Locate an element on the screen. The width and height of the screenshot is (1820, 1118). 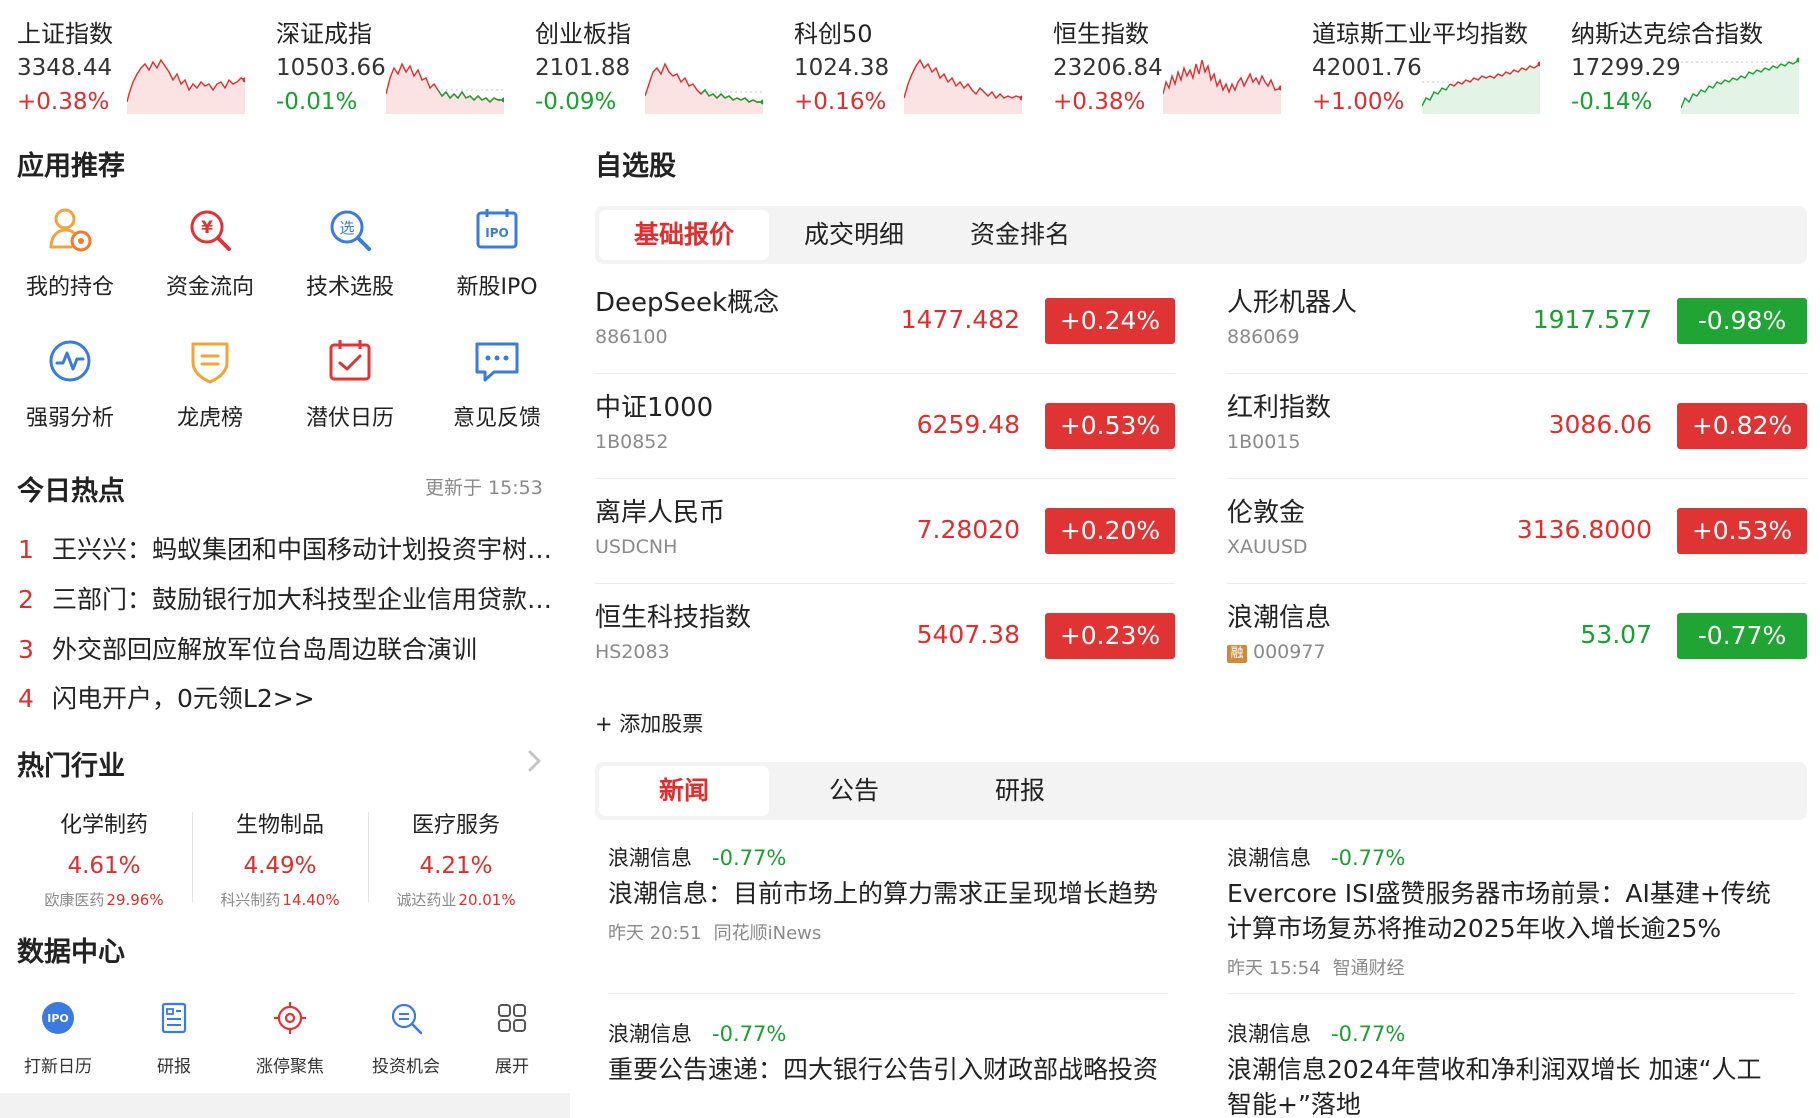
industry-card: 医疗服务 4.21% 诚达药业 20.01% is located at coordinates (456, 859).